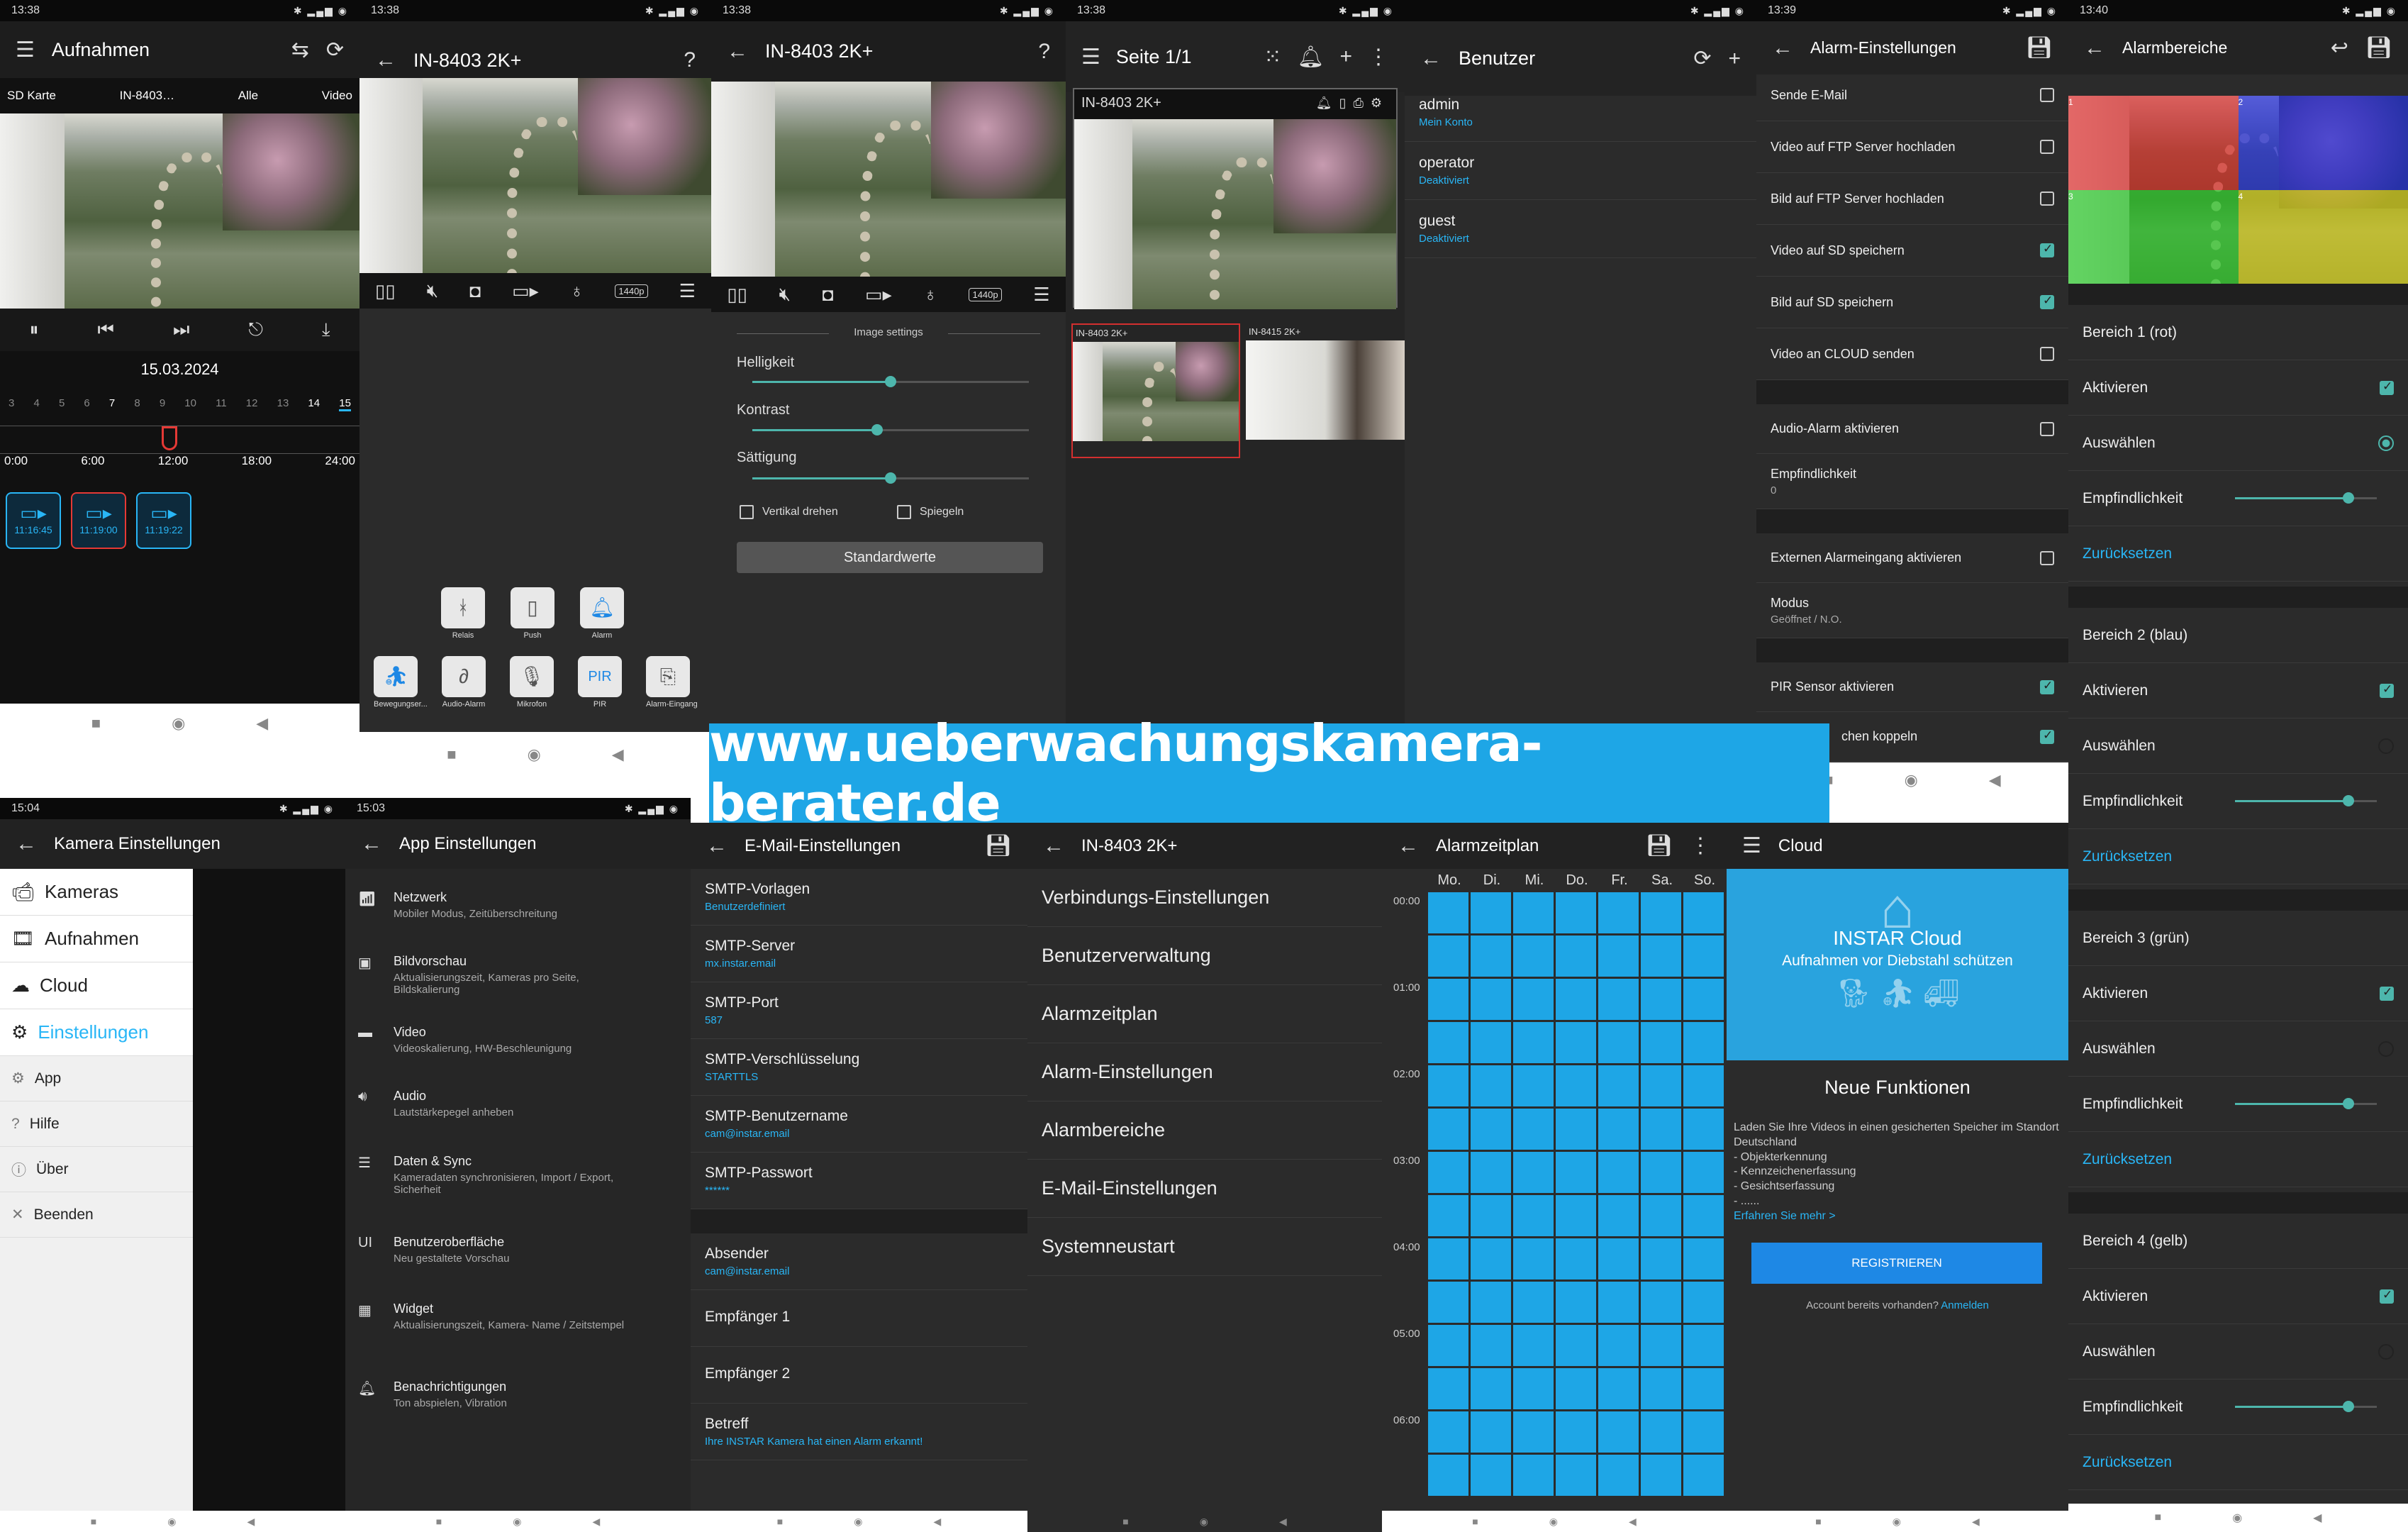  What do you see at coordinates (859, 1181) in the screenshot?
I see `email-setting-row: SMTP-Passwort ******` at bounding box center [859, 1181].